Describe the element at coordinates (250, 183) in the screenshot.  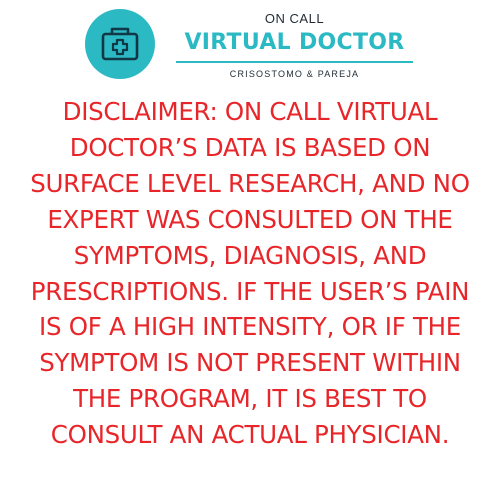
I see `disclaimer-line: SURFACE LEVEL RESEARCH, AND NO` at that location.